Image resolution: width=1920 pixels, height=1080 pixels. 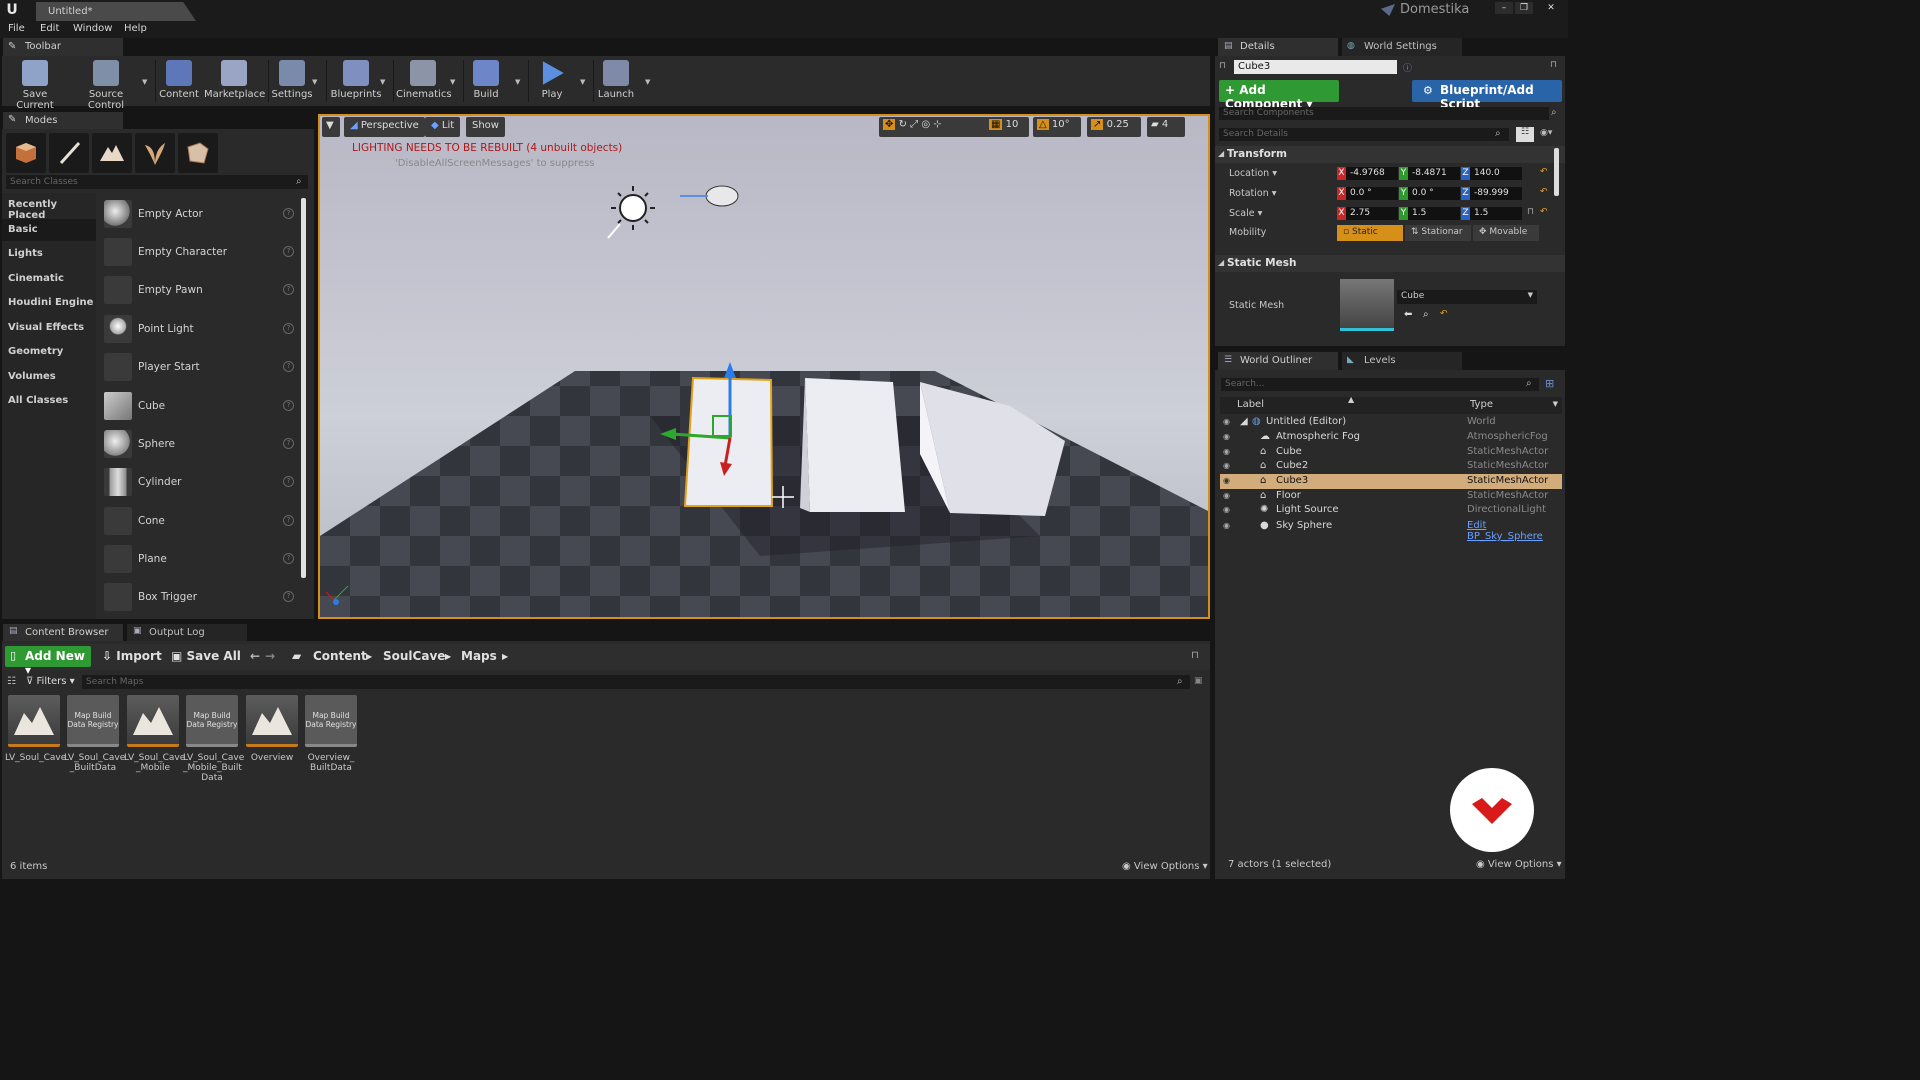 I want to click on create-folder-icon: ⊞, so click(x=1549, y=383).